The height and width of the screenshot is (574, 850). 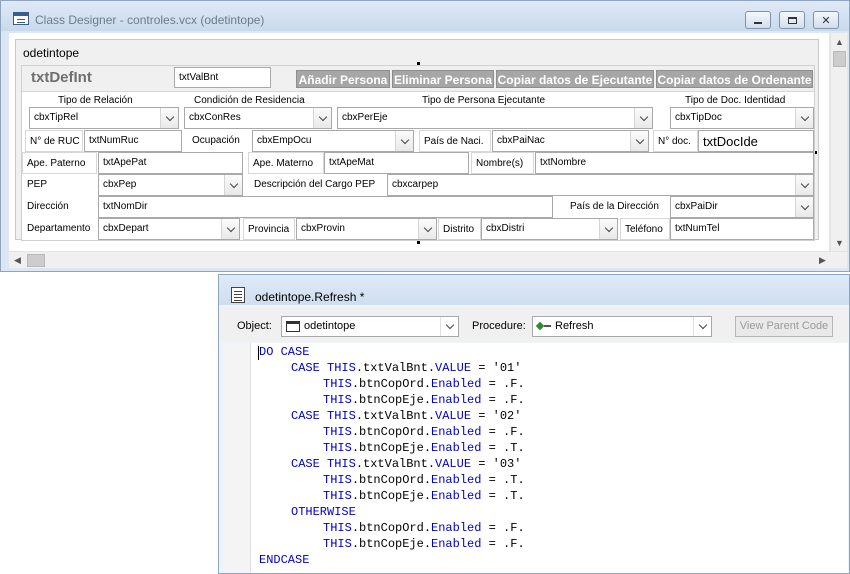 I want to click on copy-executor-button: Copiar datos de Ejecutante, so click(x=575, y=79).